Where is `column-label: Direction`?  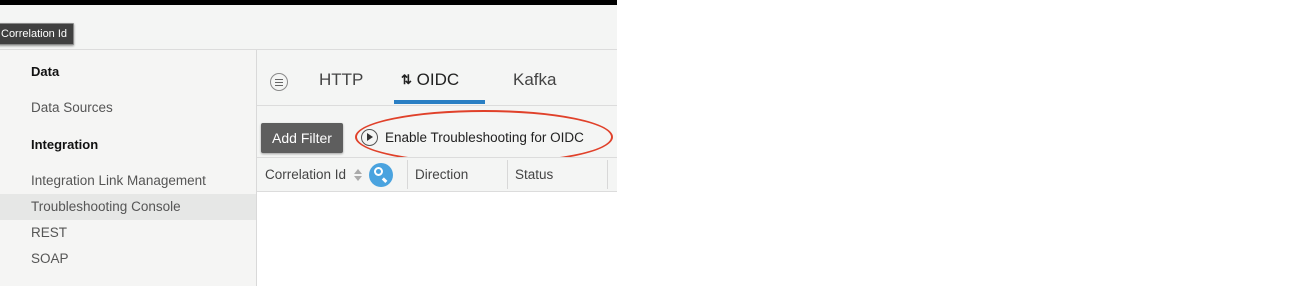
column-label: Direction is located at coordinates (442, 174).